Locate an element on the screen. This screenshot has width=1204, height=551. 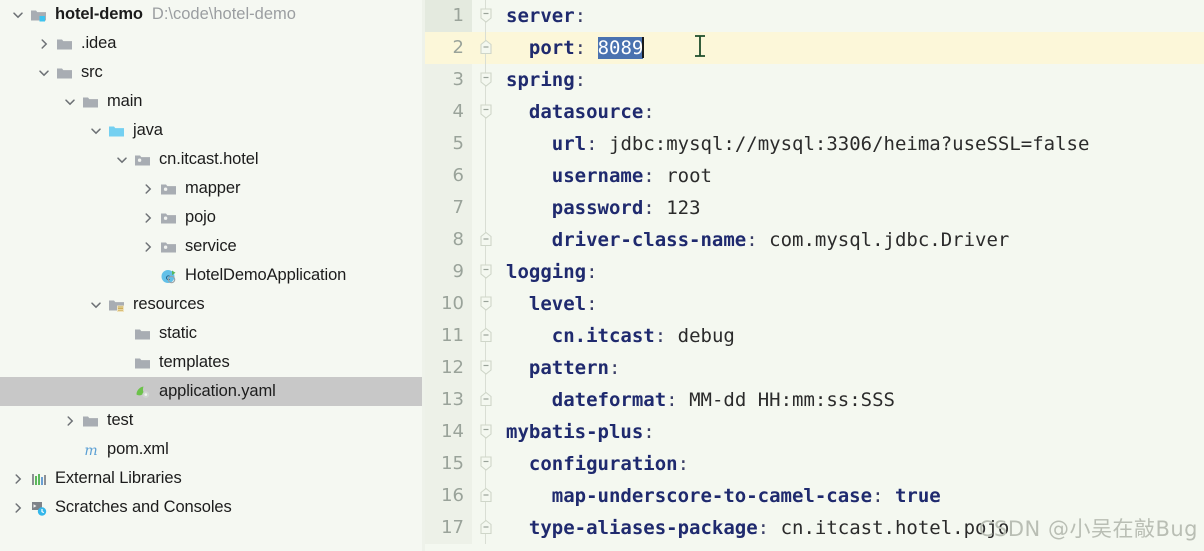
code-text: driver-class-name: com.mysql.jdbc.Driver is located at coordinates (852, 240).